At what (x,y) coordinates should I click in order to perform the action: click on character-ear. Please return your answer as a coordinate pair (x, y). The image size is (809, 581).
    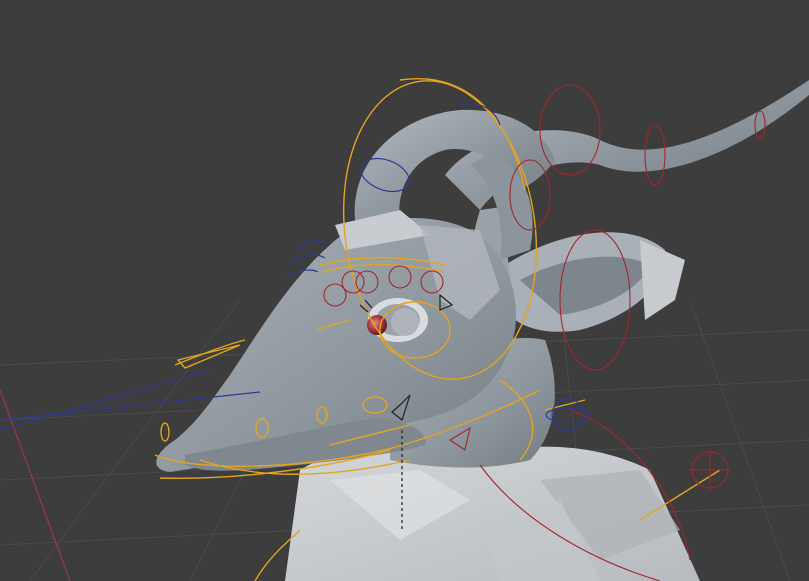
    Looking at the image, I should click on (595, 282).